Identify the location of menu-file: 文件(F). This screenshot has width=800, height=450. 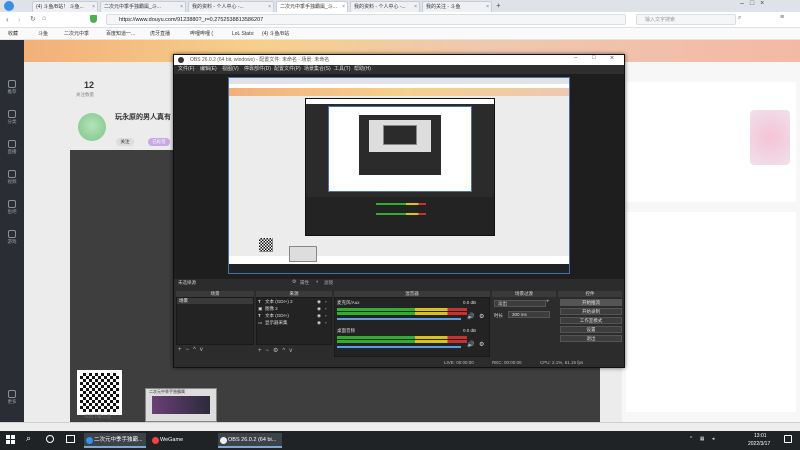
(186, 69).